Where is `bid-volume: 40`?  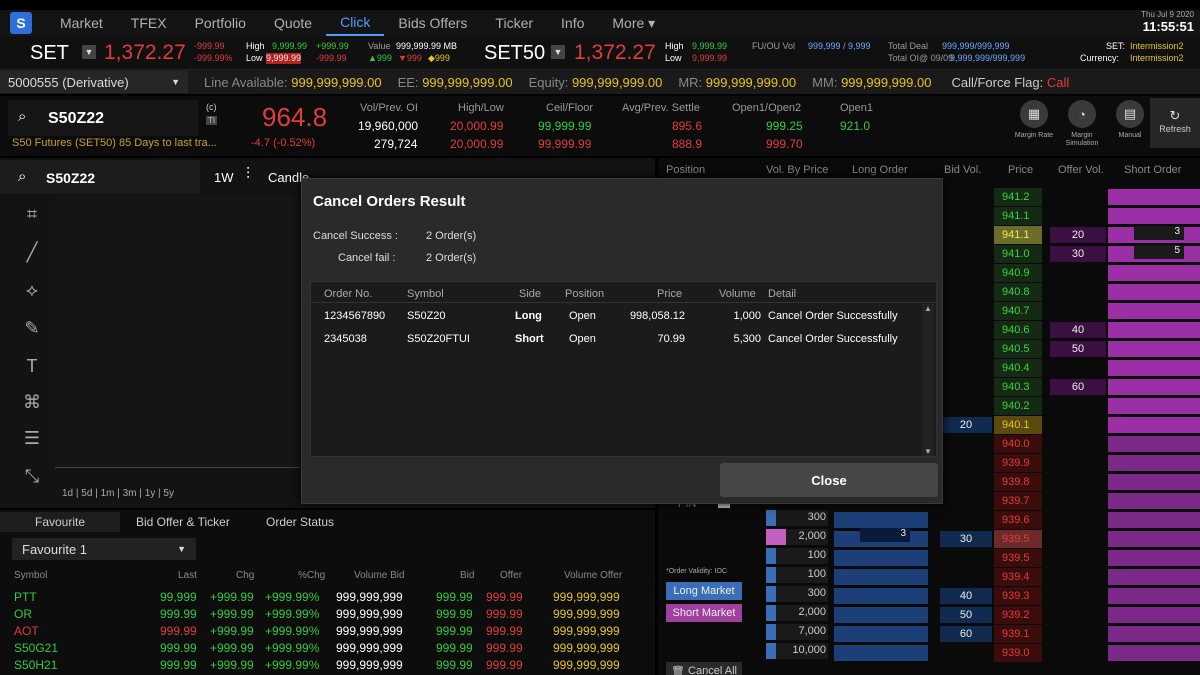
bid-volume: 40 is located at coordinates (966, 596).